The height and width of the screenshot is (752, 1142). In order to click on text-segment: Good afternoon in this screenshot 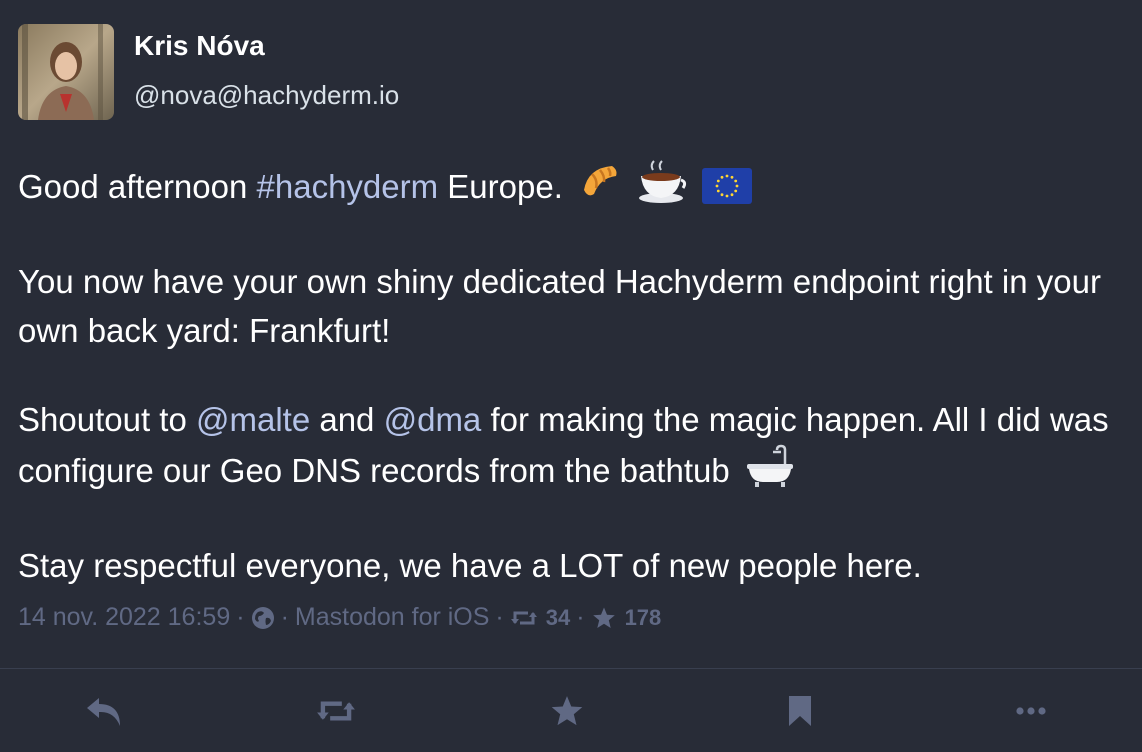, I will do `click(137, 186)`.